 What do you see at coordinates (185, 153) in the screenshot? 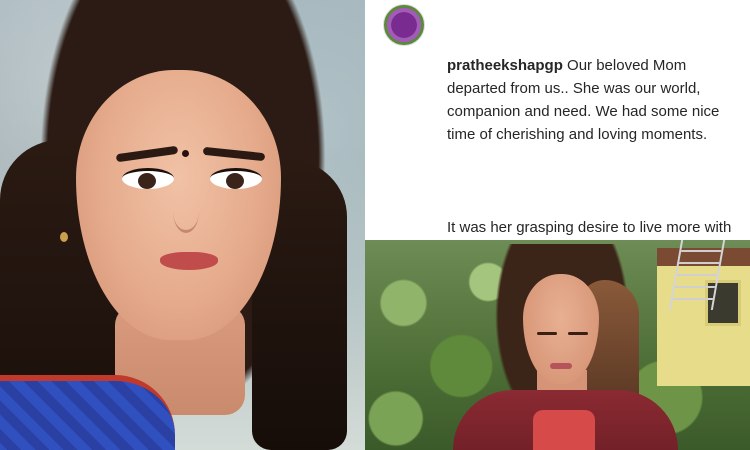
I see `portrait-bindi` at bounding box center [185, 153].